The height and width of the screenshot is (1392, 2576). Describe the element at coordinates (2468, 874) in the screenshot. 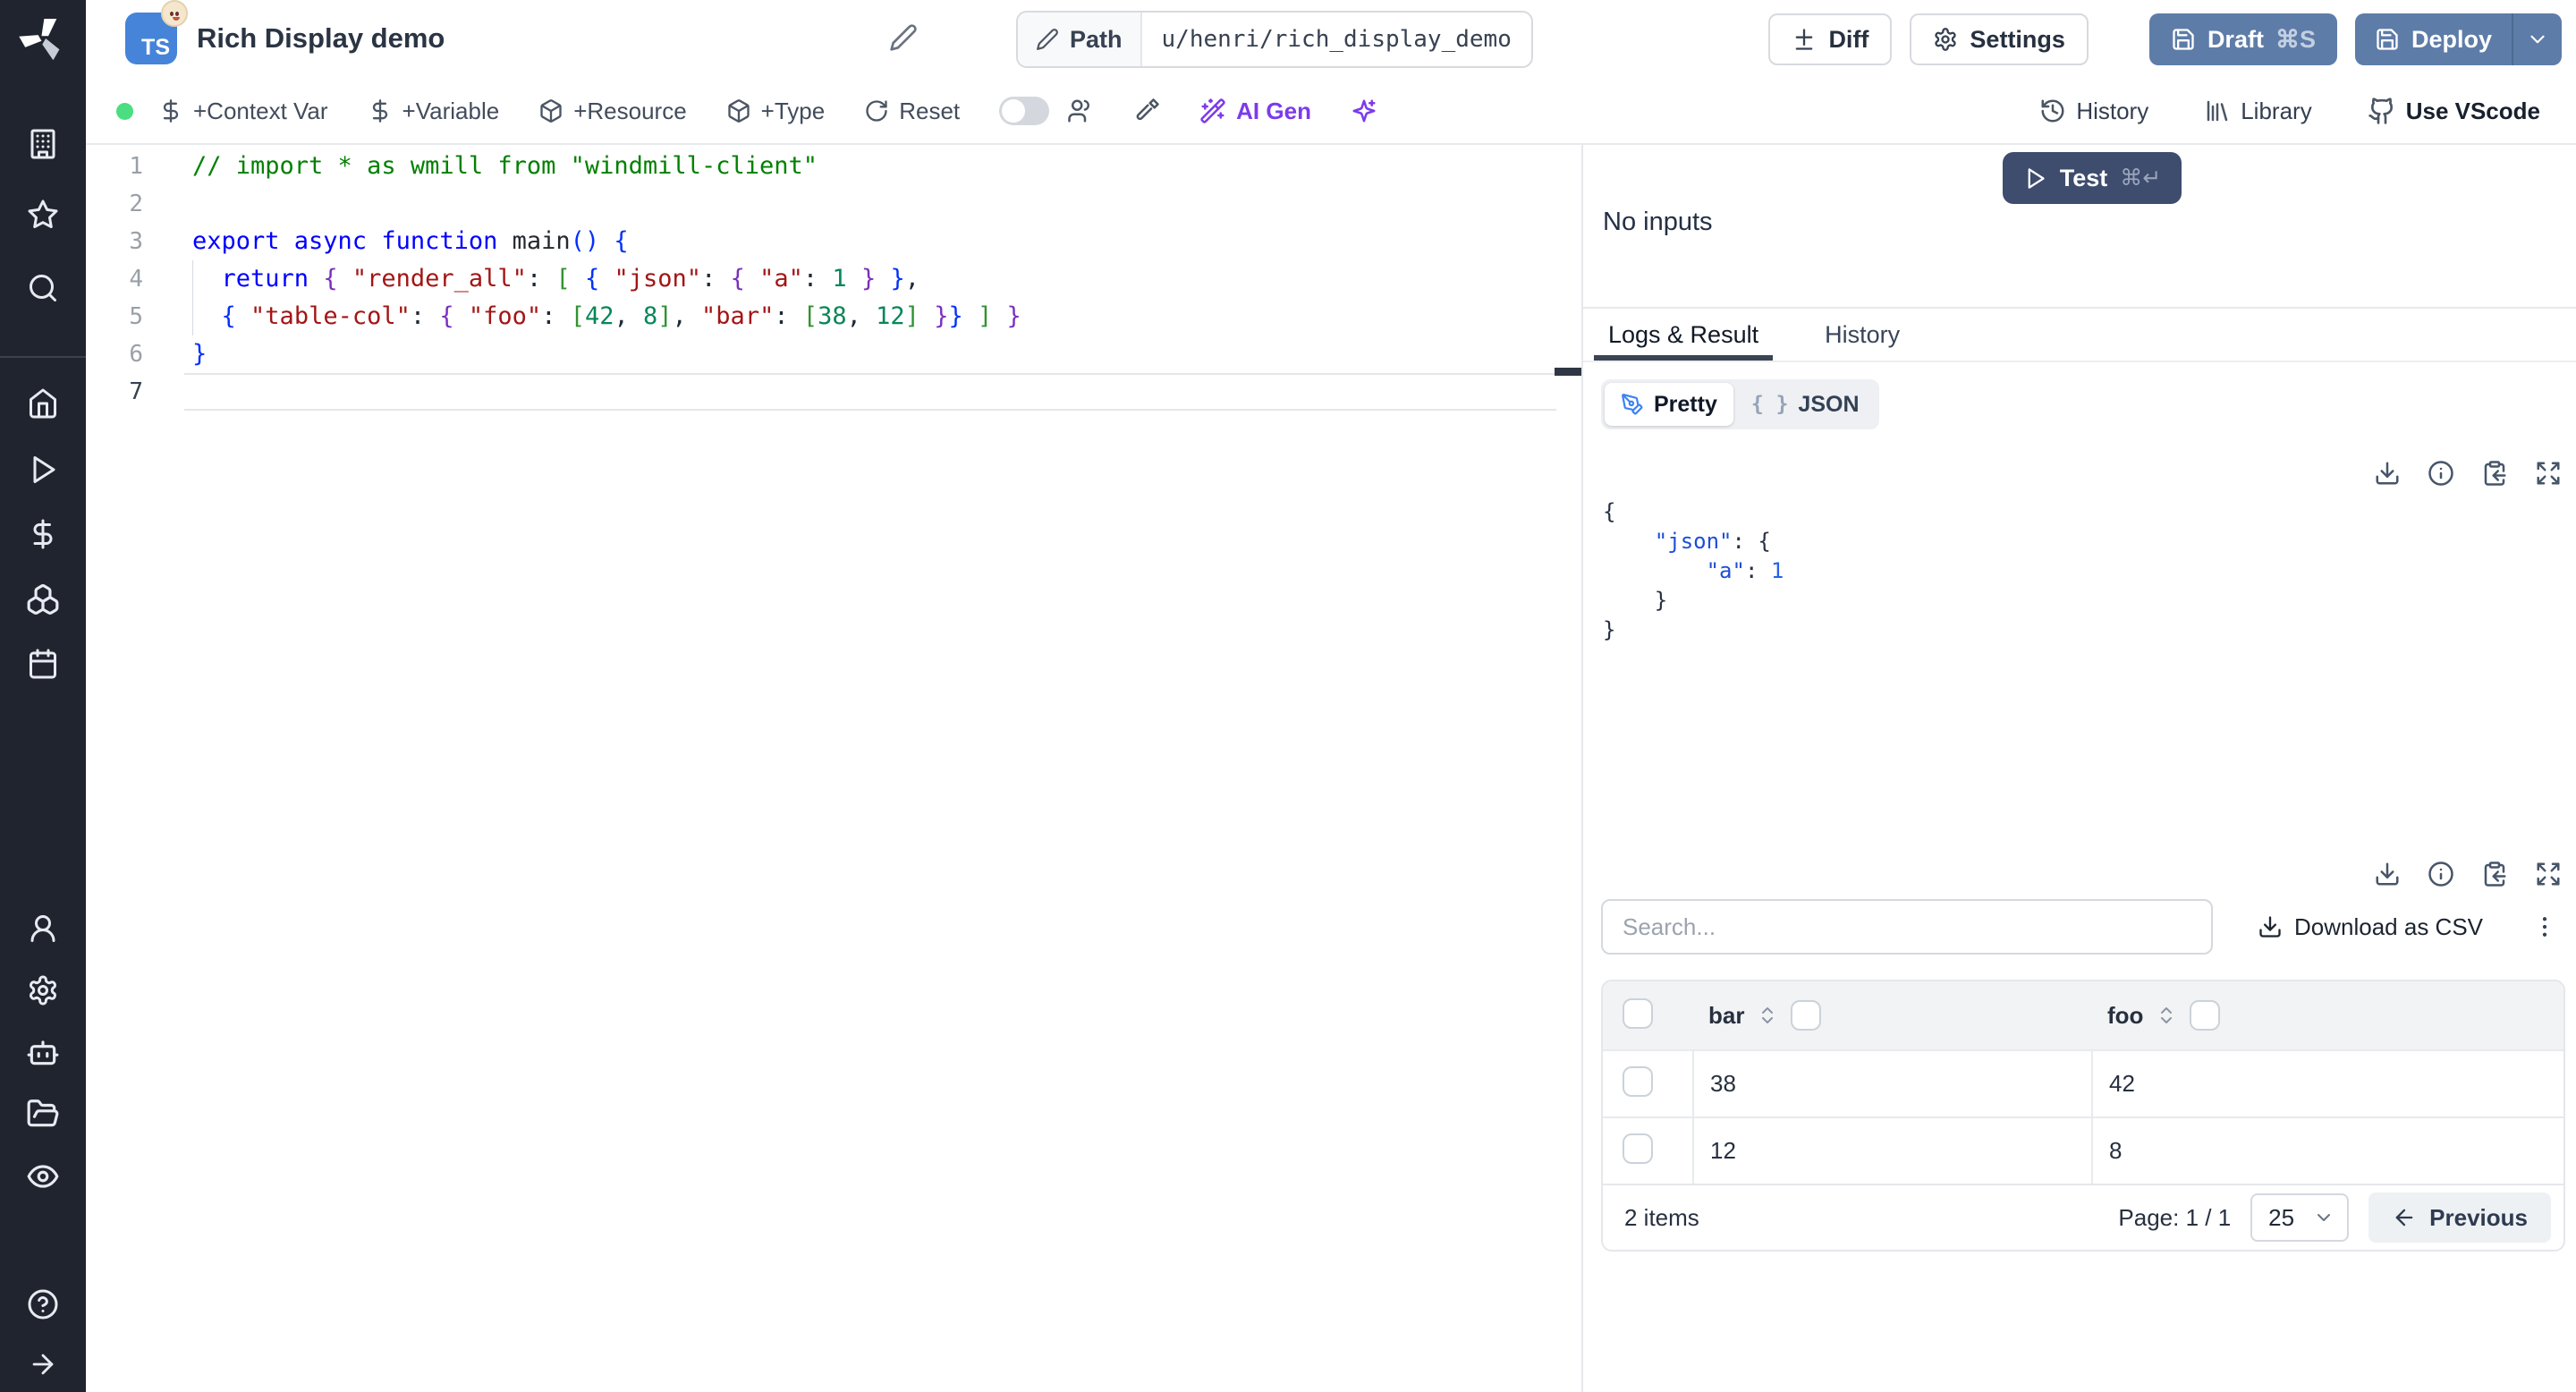

I see `table-actions` at that location.